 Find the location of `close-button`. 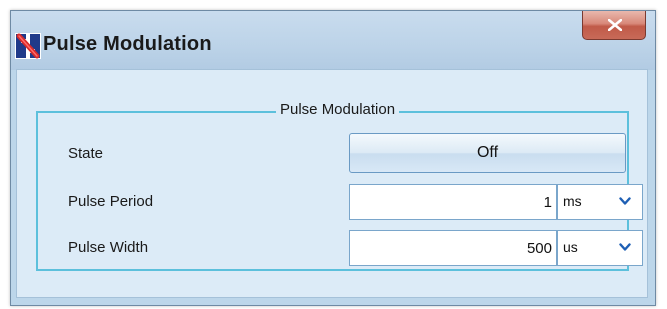

close-button is located at coordinates (614, 25).